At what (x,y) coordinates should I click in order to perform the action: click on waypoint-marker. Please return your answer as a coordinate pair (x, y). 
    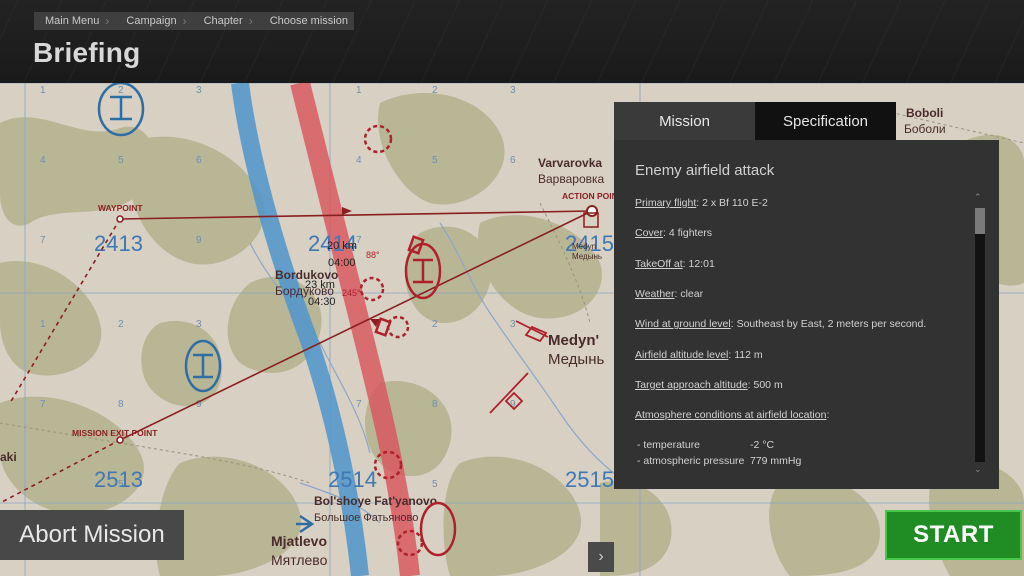
    Looking at the image, I should click on (120, 219).